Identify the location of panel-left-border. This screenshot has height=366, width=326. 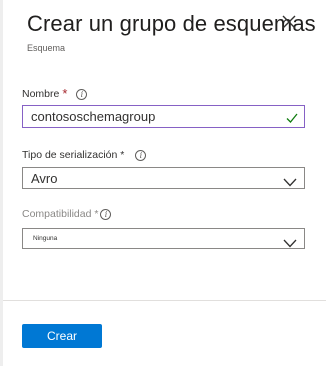
(1, 183).